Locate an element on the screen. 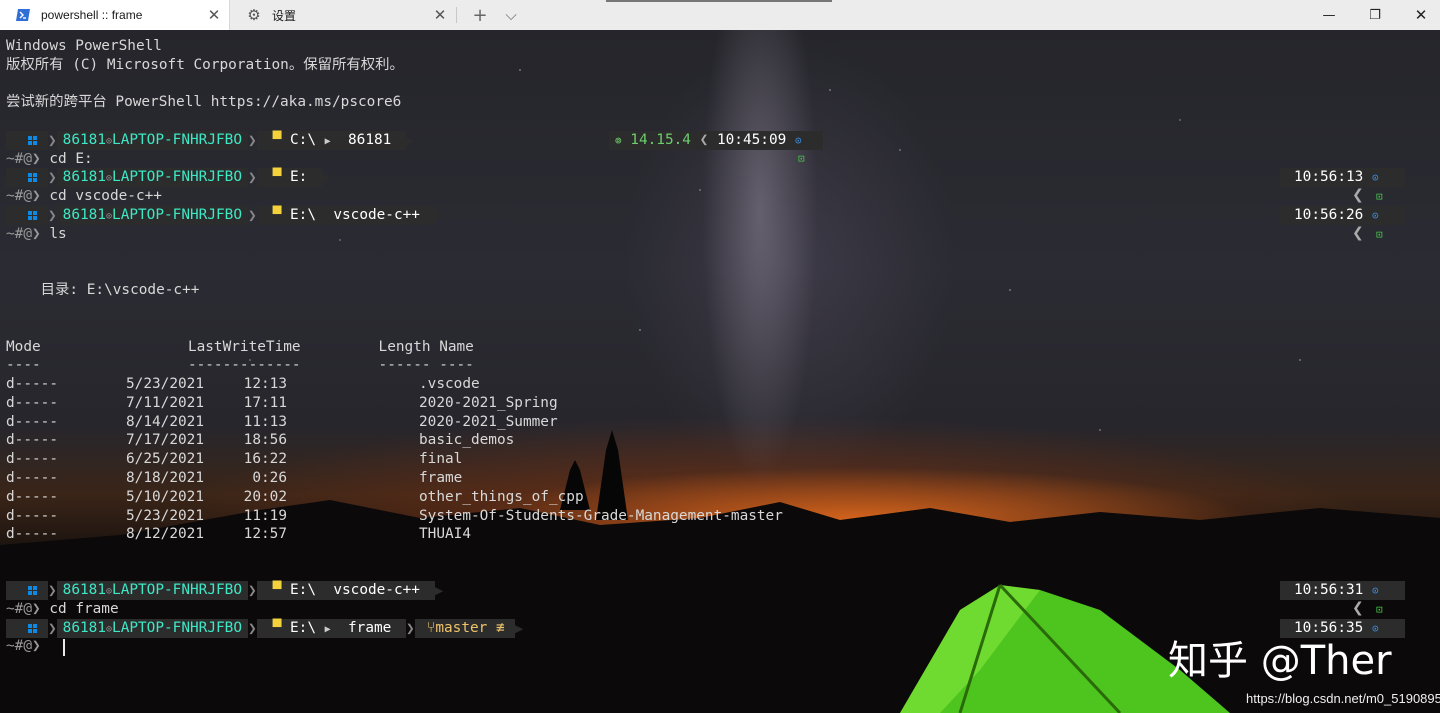 The height and width of the screenshot is (713, 1440). row-time: 20:02 is located at coordinates (265, 496).